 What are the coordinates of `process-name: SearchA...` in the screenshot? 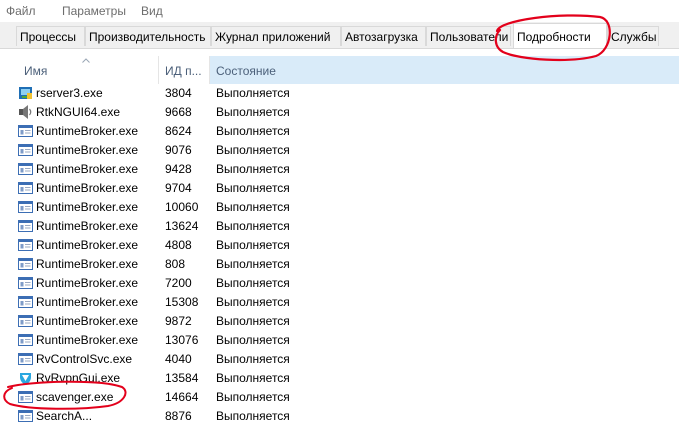 It's located at (64, 416).